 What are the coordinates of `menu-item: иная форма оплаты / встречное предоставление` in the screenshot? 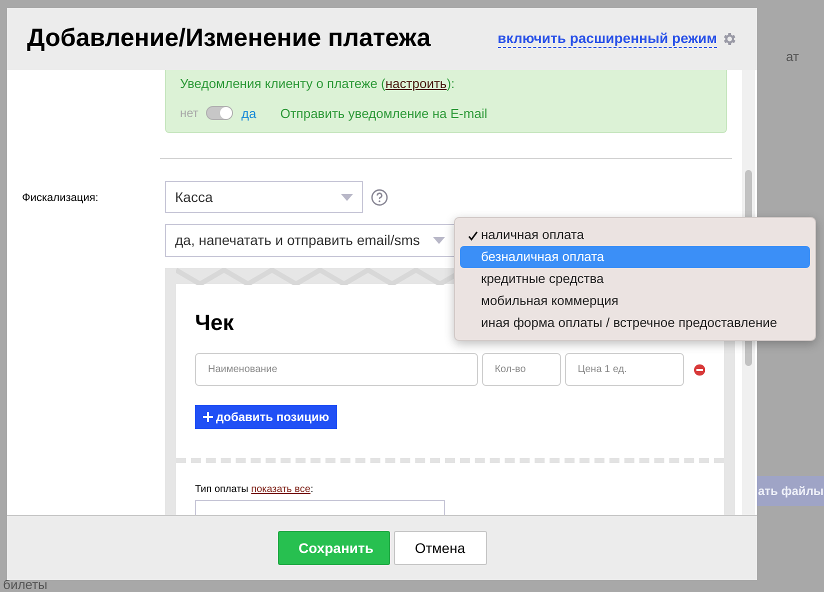 It's located at (635, 323).